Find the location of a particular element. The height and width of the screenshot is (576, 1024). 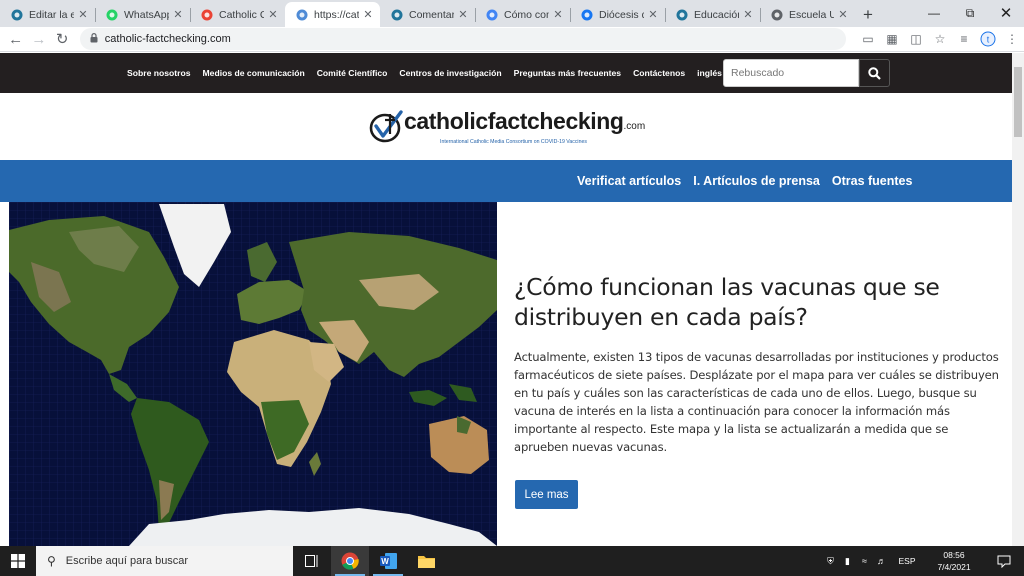

tab-title: Comentarios is located at coordinates (431, 14).